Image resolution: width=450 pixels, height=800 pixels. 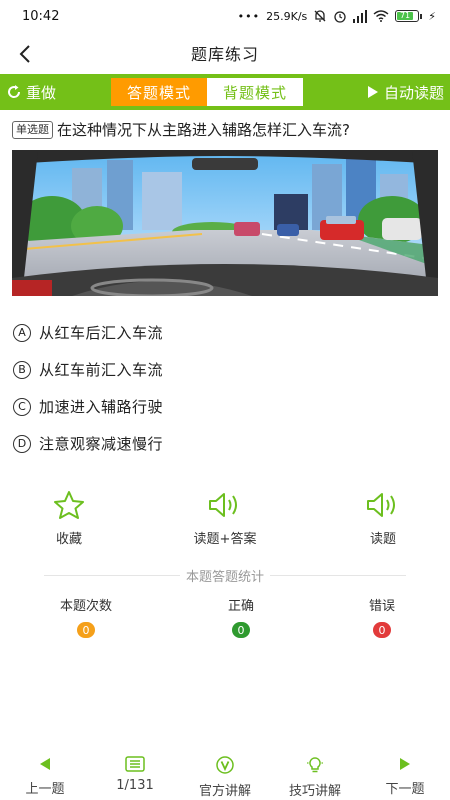 I want to click on option-text: 加速进入辅路行驶, so click(x=101, y=407).